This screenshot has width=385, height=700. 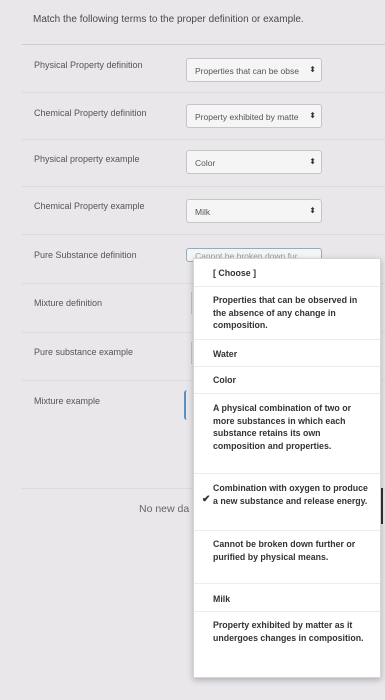 What do you see at coordinates (287, 273) in the screenshot?
I see `dropdown-option-choose: [ Choose ]` at bounding box center [287, 273].